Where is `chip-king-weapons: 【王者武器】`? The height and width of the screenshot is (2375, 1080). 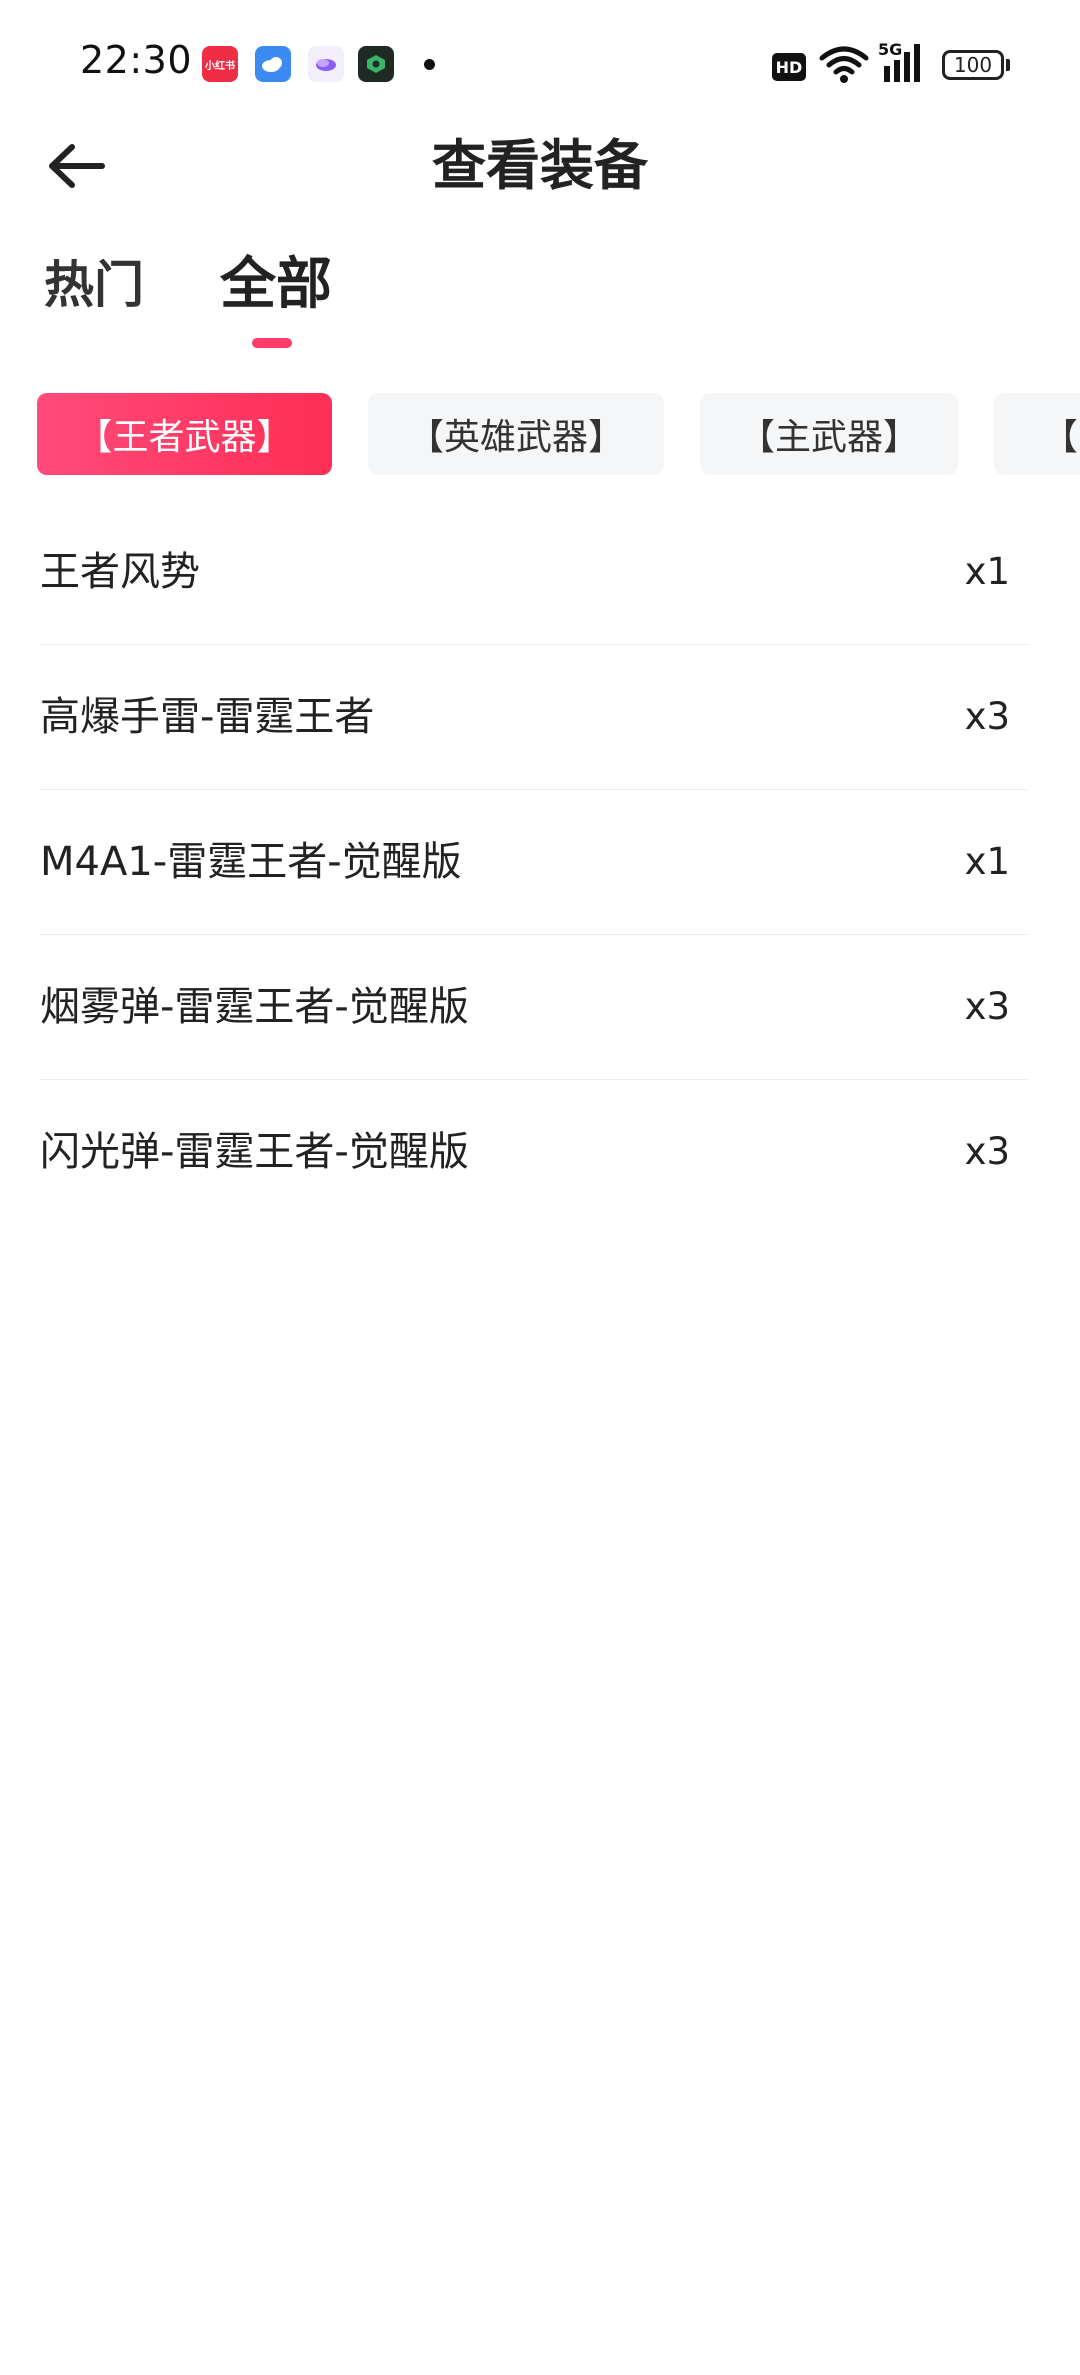
chip-king-weapons: 【王者武器】 is located at coordinates (184, 434).